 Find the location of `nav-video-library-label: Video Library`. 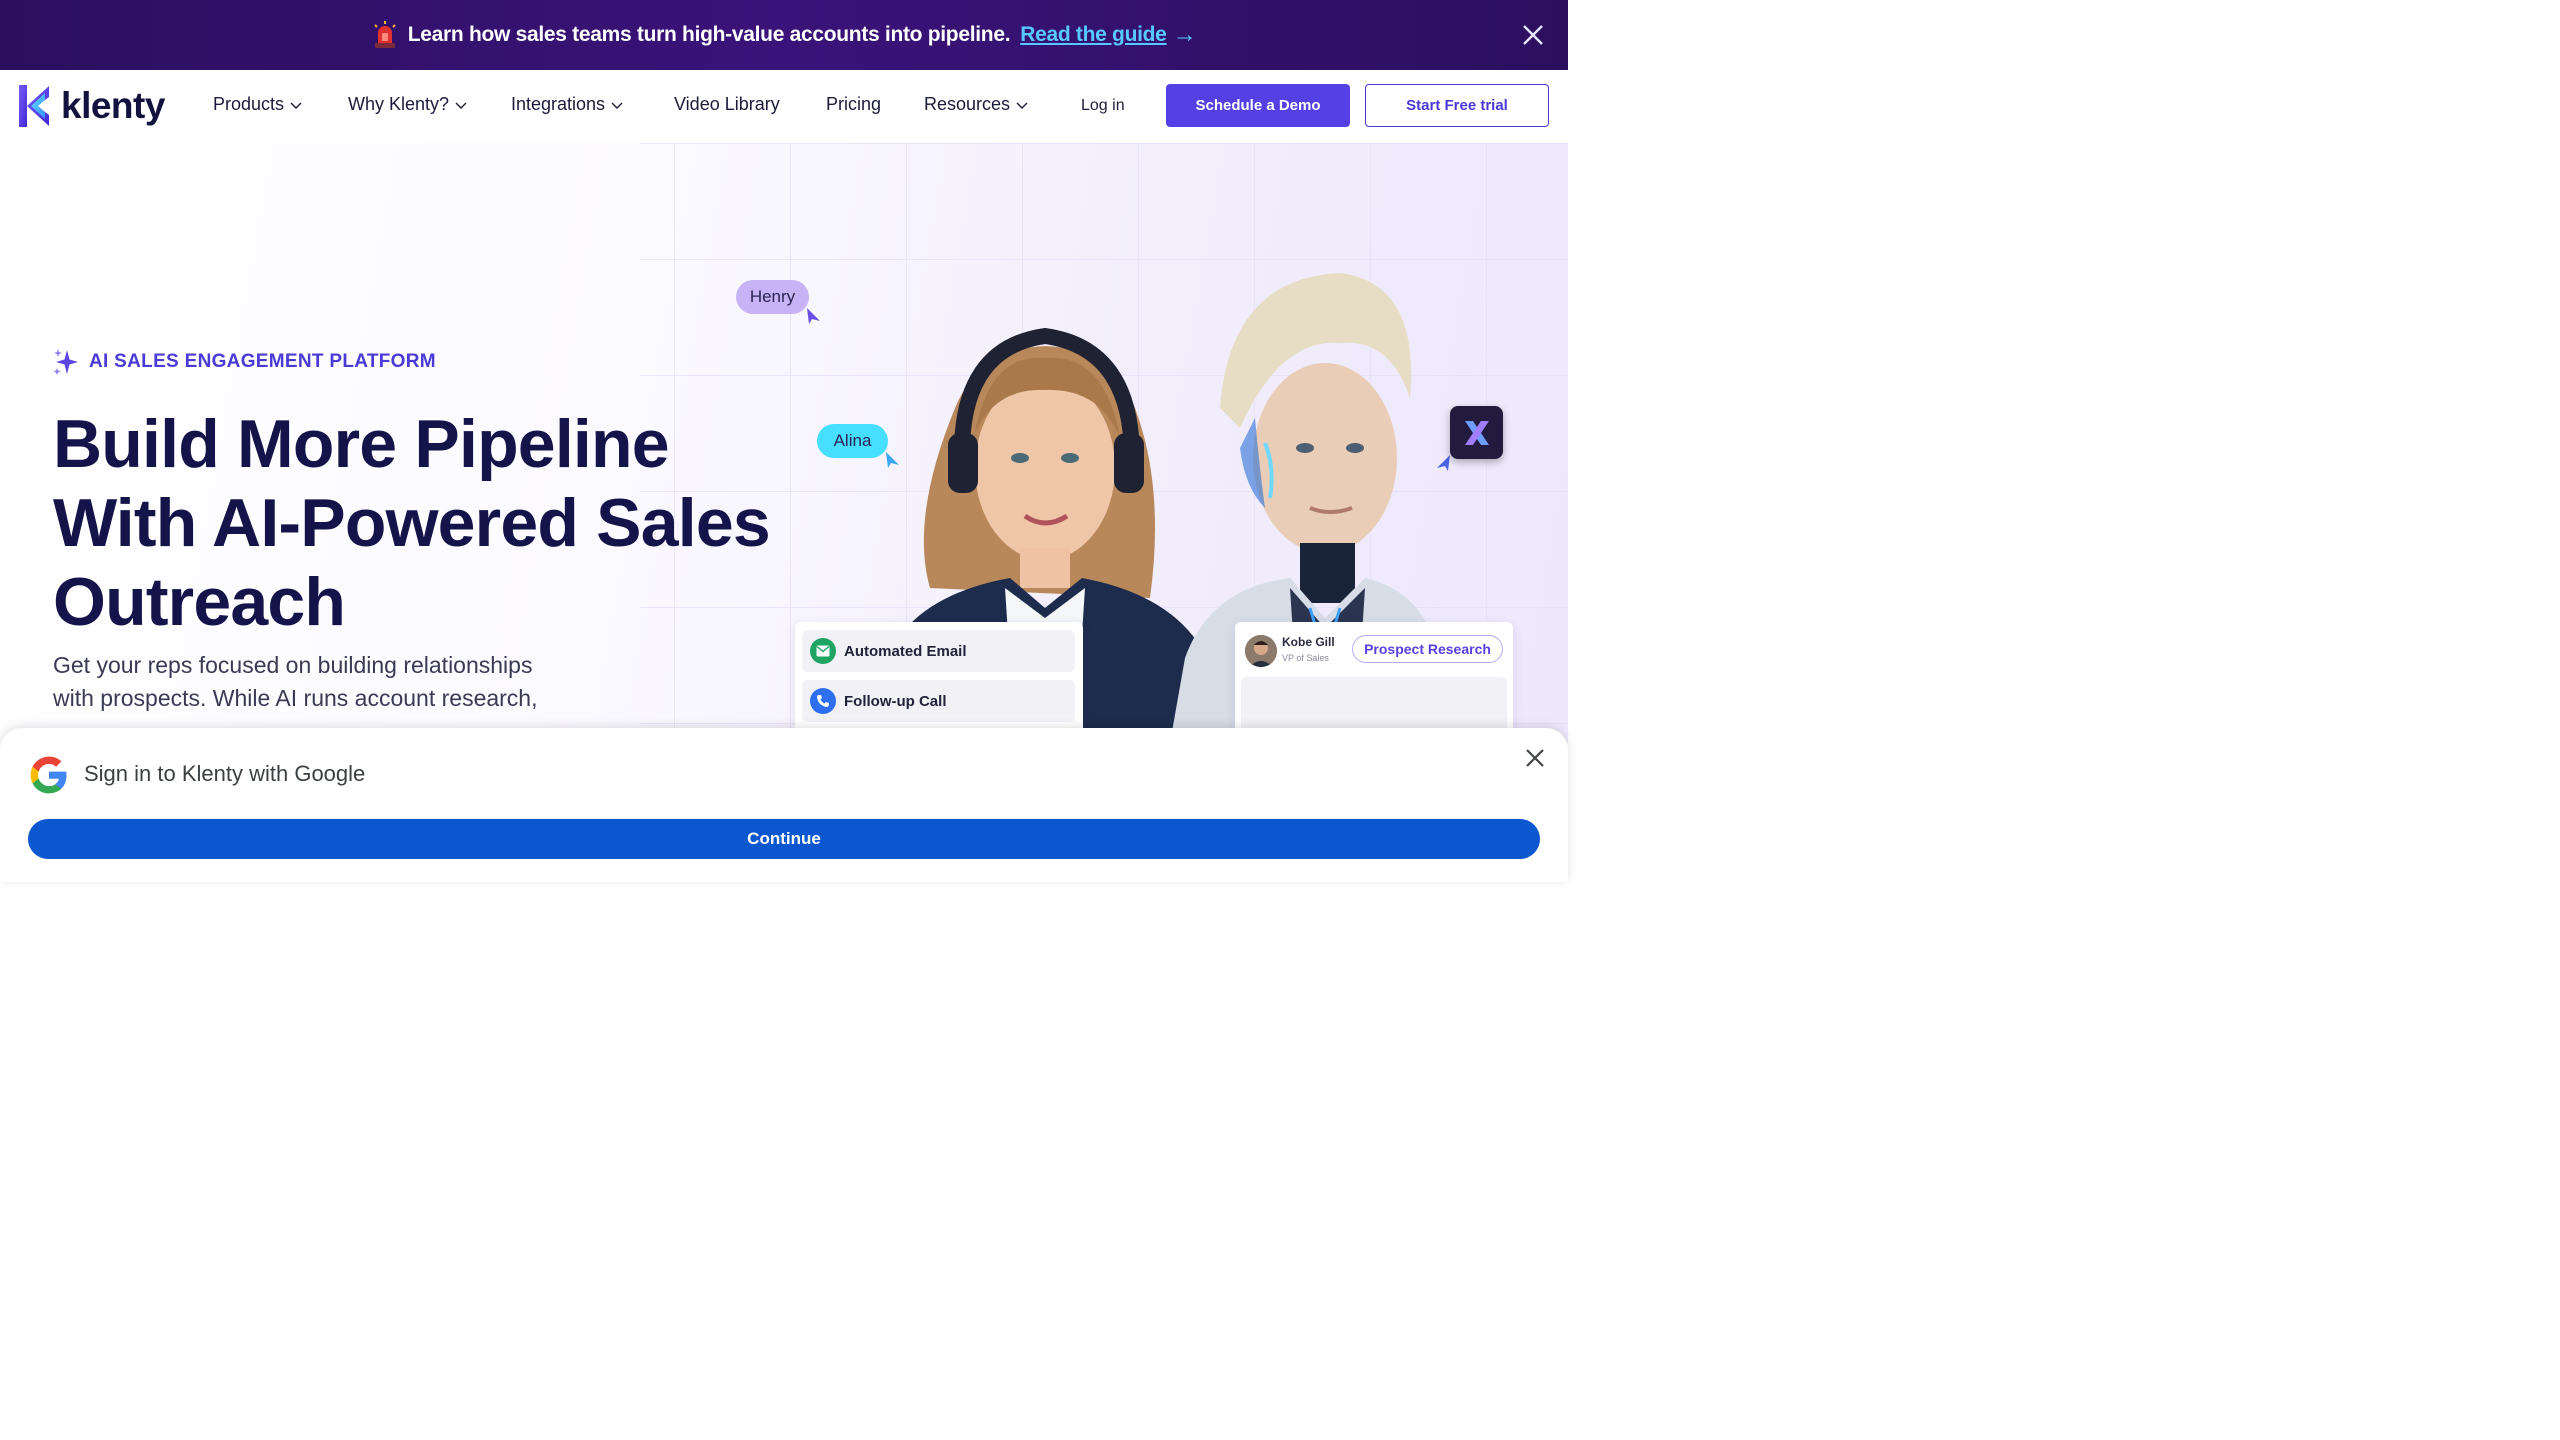

nav-video-library-label: Video Library is located at coordinates (727, 104).